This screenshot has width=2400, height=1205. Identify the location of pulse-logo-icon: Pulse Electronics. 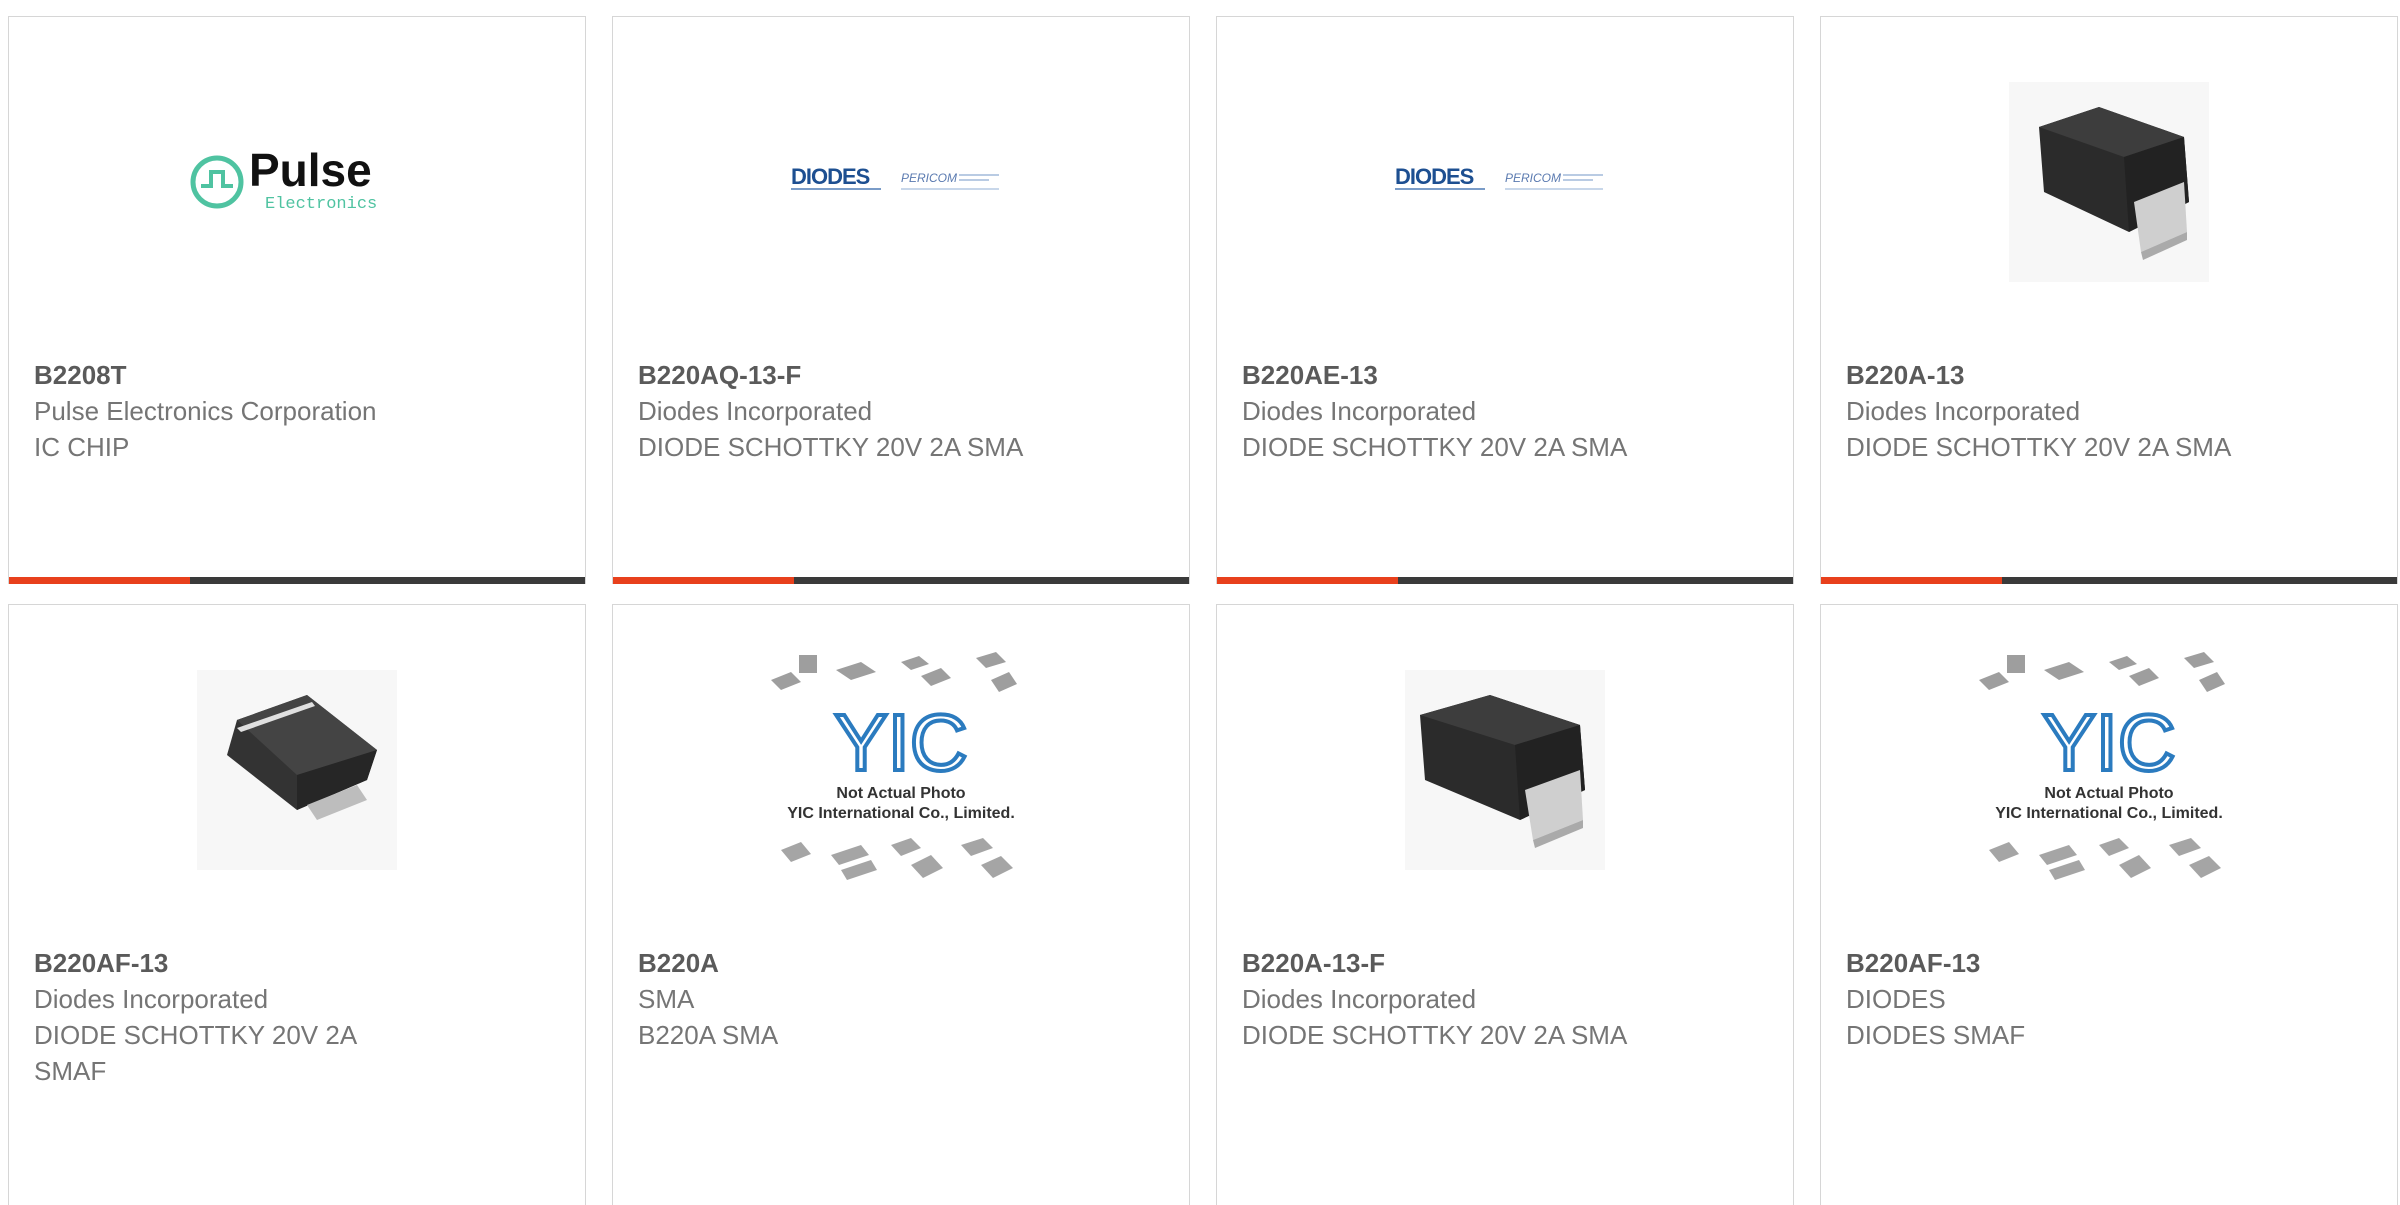
(283, 179).